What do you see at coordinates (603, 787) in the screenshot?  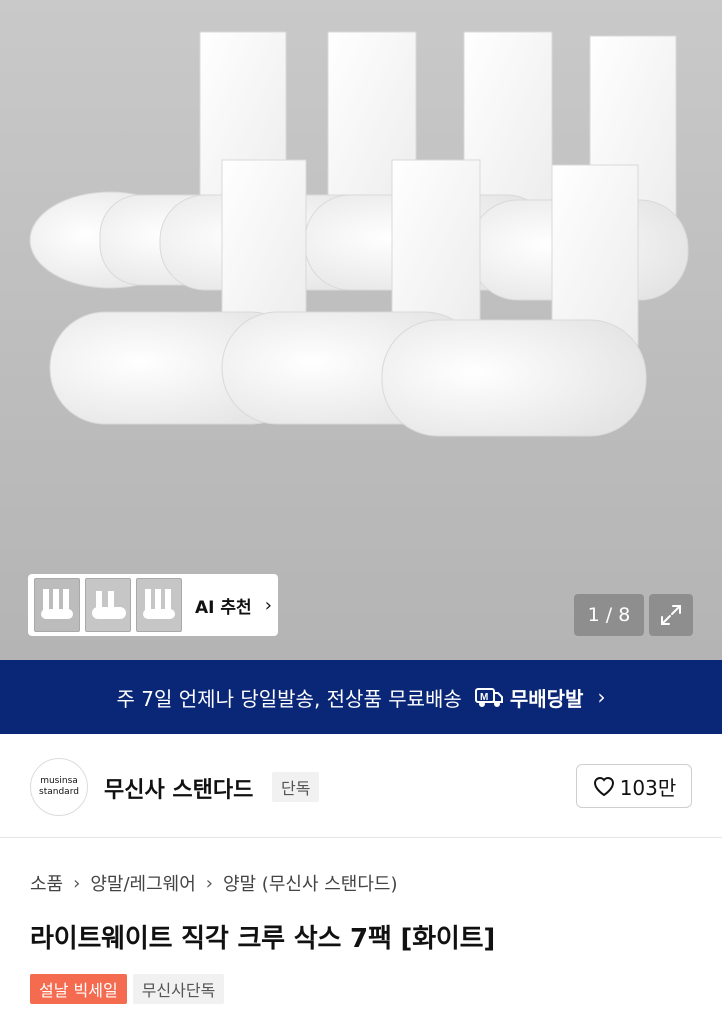 I see `heart-outline-icon` at bounding box center [603, 787].